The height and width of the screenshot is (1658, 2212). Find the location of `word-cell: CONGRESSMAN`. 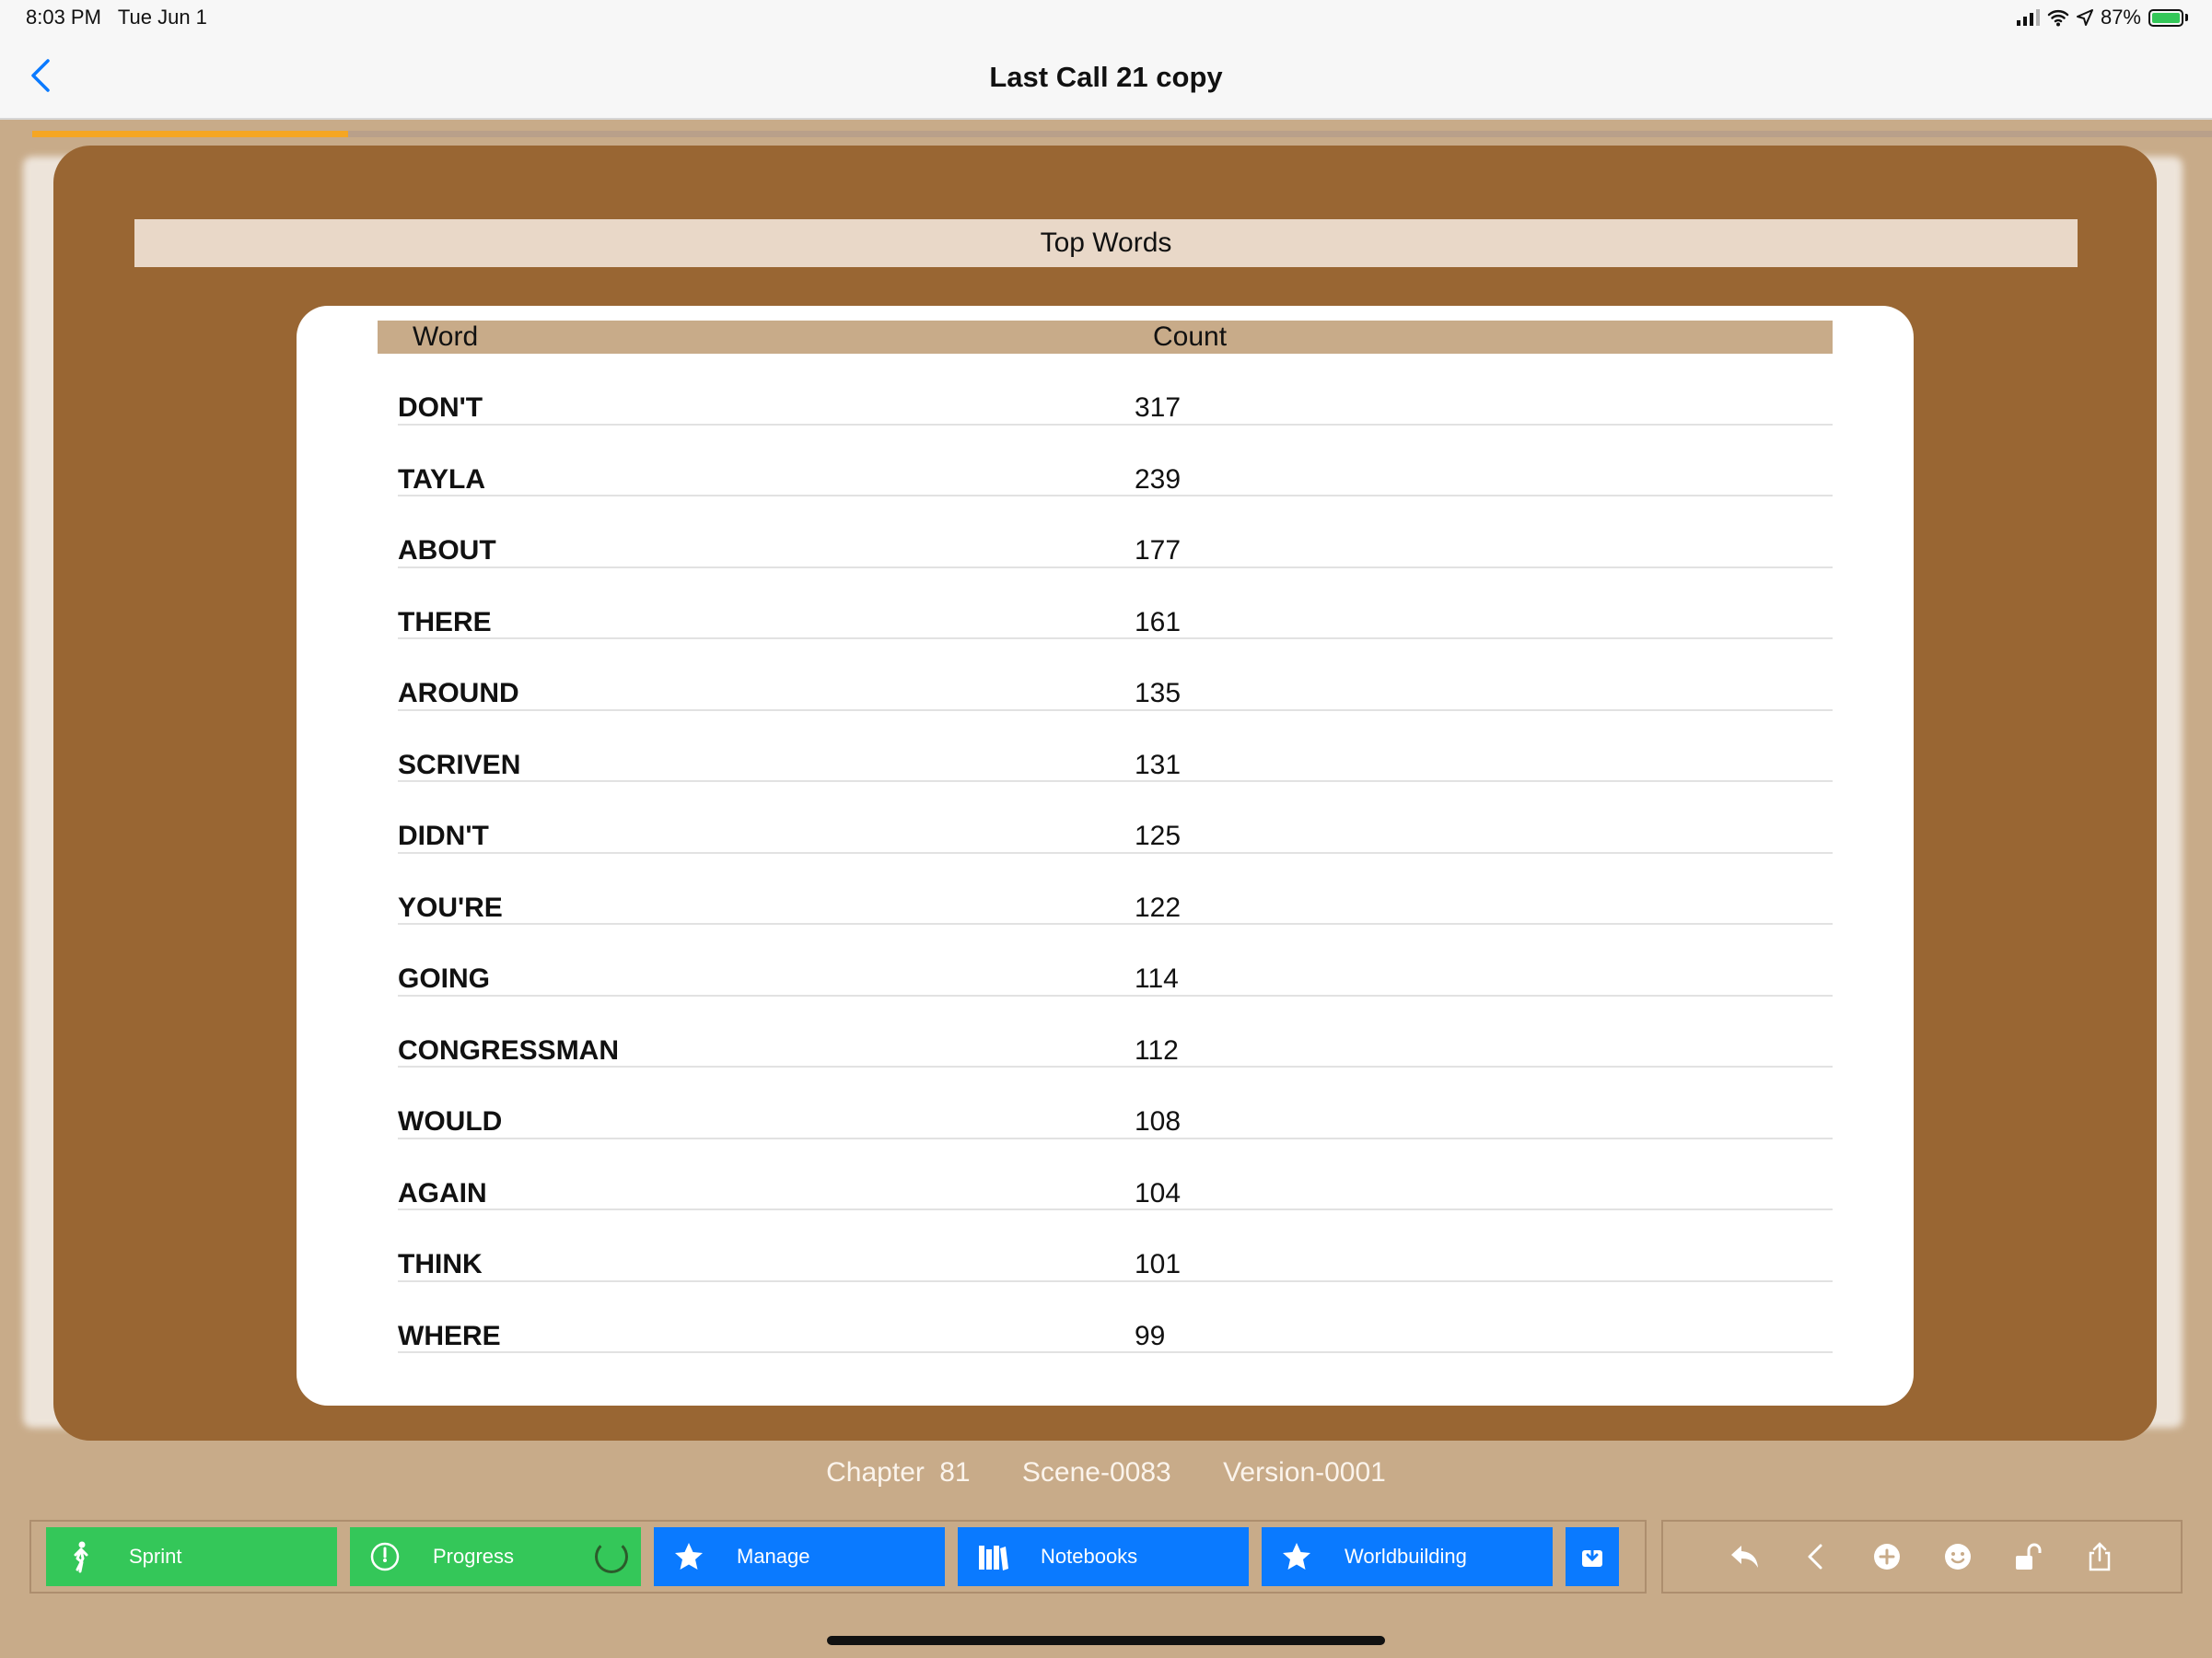

word-cell: CONGRESSMAN is located at coordinates (509, 1050).